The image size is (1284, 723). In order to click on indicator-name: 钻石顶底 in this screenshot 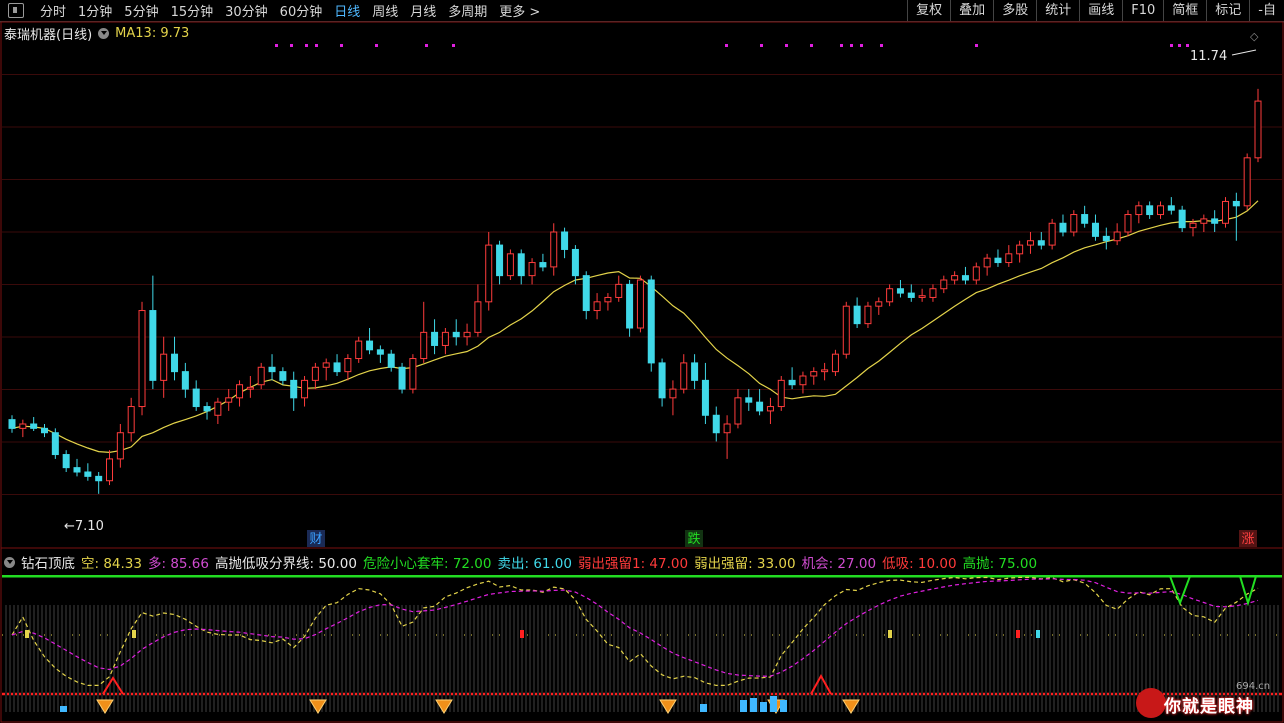, I will do `click(48, 564)`.